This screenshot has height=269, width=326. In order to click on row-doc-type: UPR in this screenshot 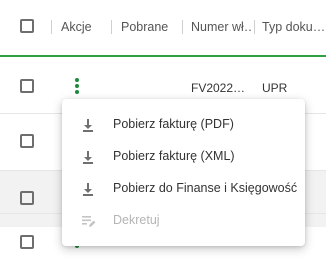, I will do `click(275, 88)`.